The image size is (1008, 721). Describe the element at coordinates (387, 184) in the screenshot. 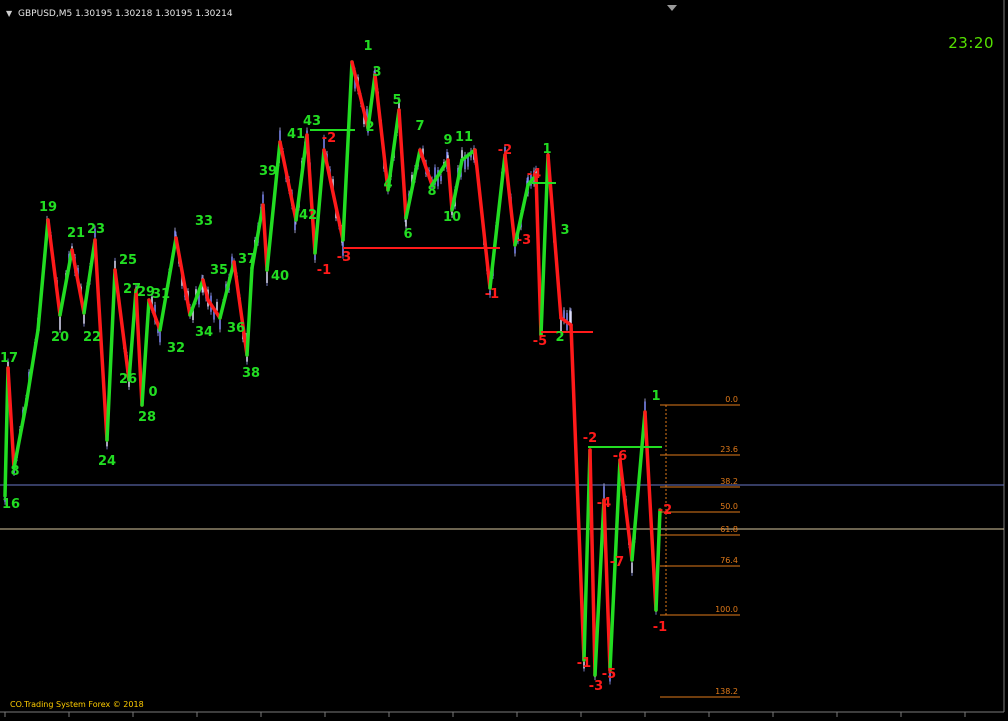

I see `upswing-label: 4` at that location.